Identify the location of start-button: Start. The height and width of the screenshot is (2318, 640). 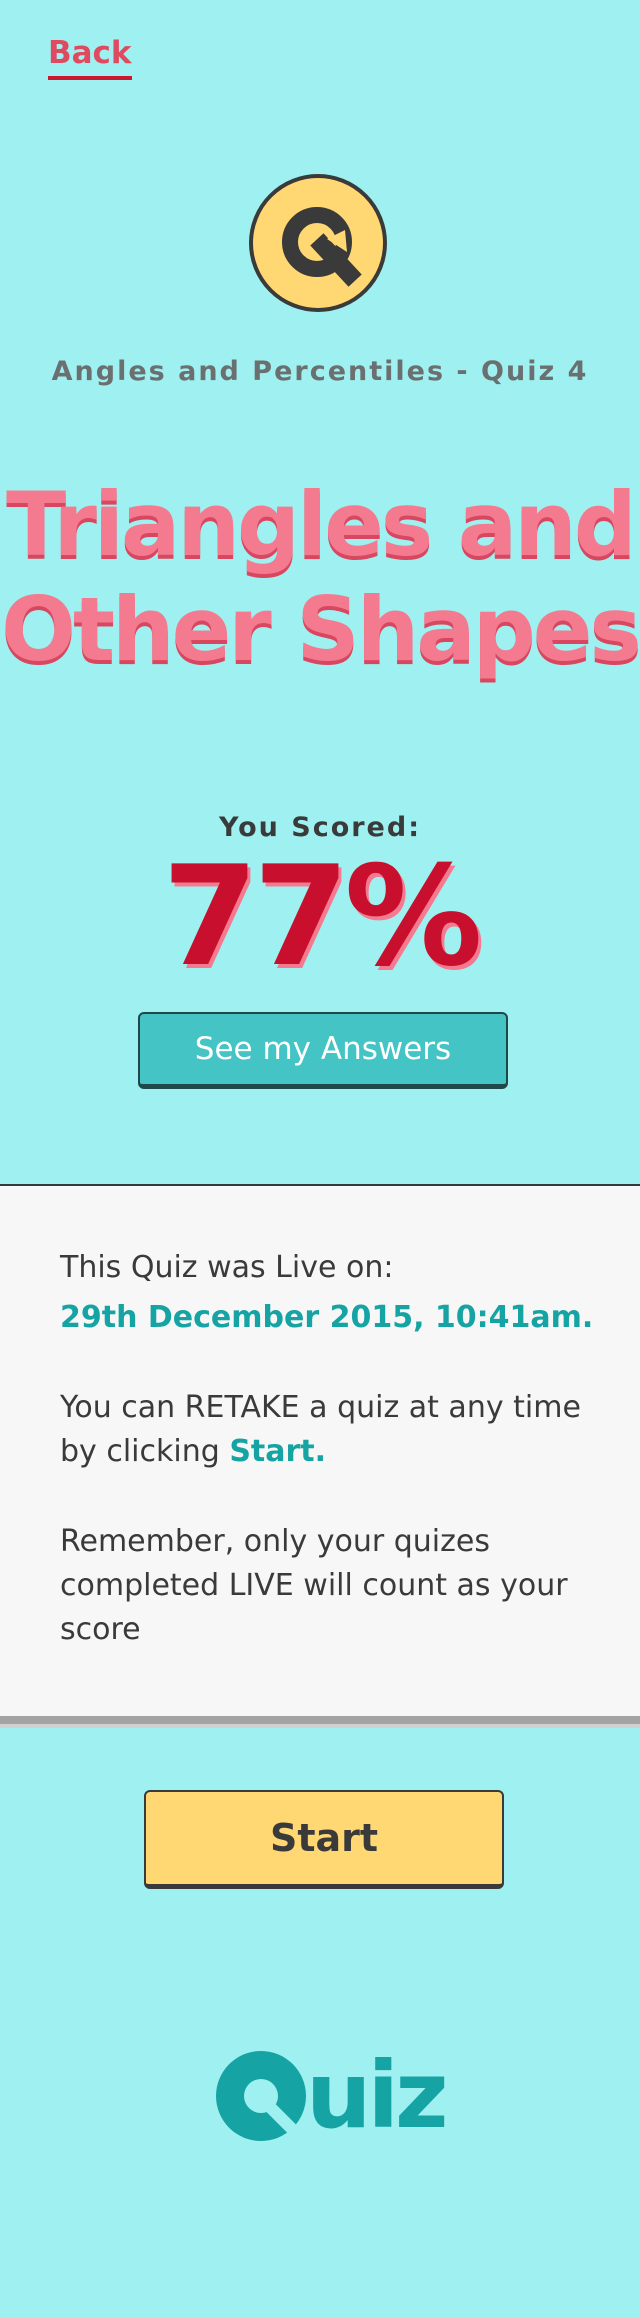
(324, 1839).